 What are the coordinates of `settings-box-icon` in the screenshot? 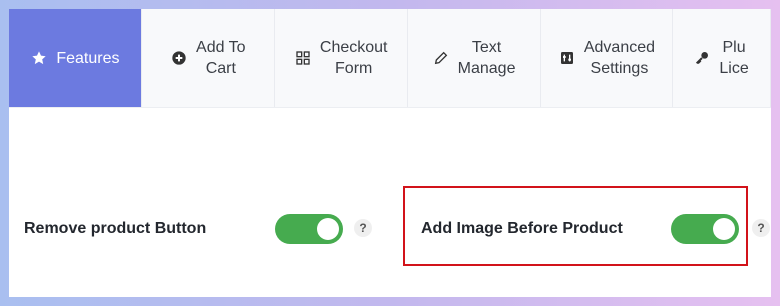 It's located at (567, 58).